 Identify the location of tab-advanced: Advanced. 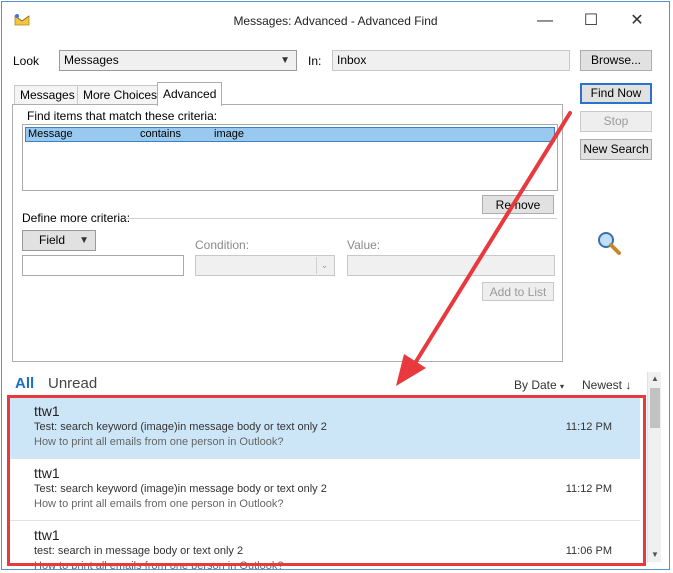
(190, 94).